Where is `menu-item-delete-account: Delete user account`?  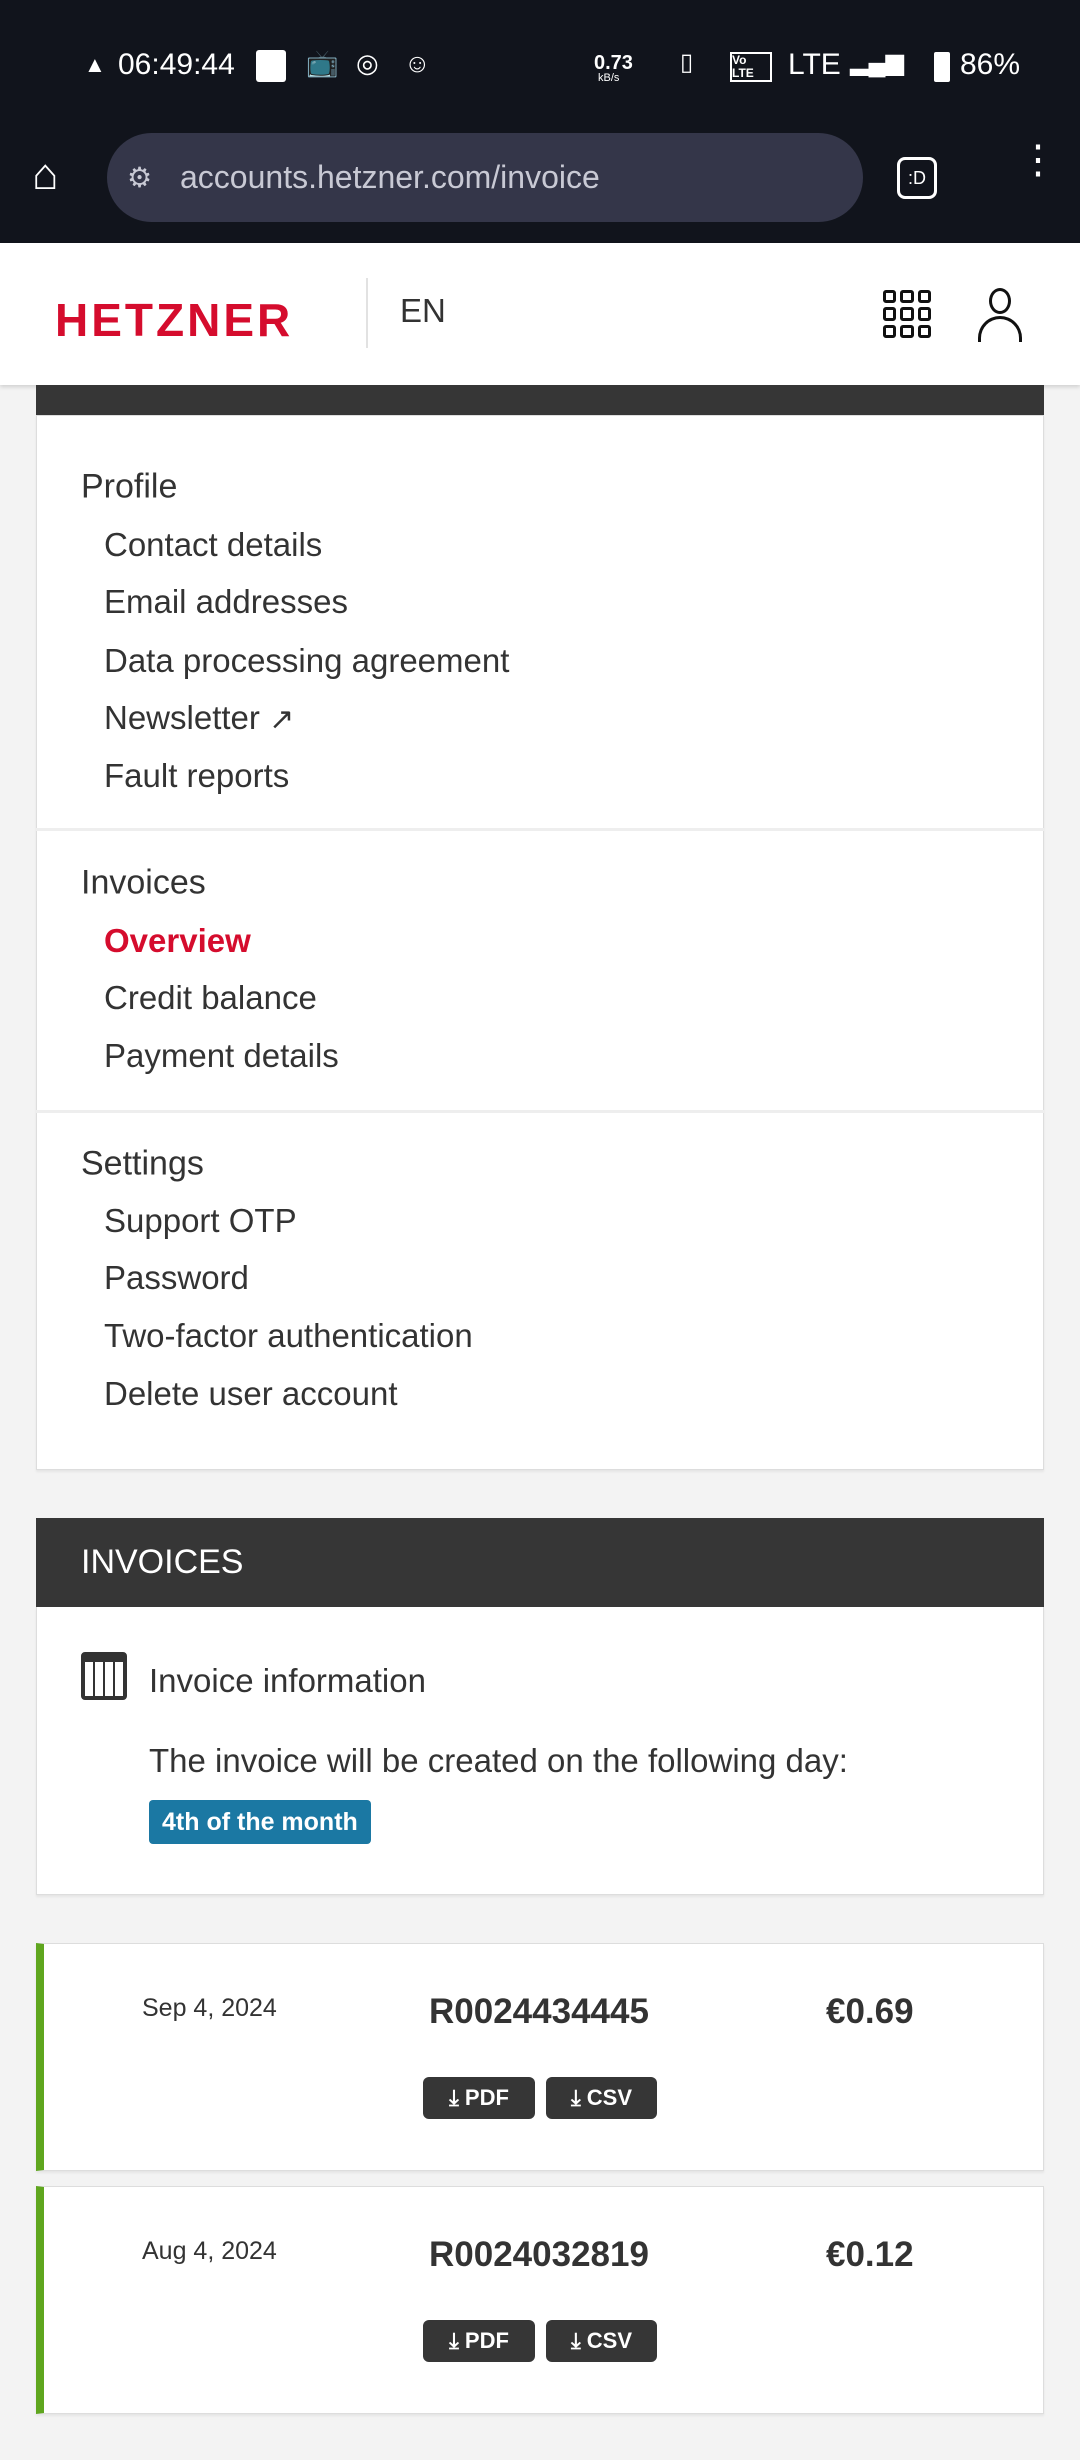
menu-item-delete-account: Delete user account is located at coordinates (251, 1394).